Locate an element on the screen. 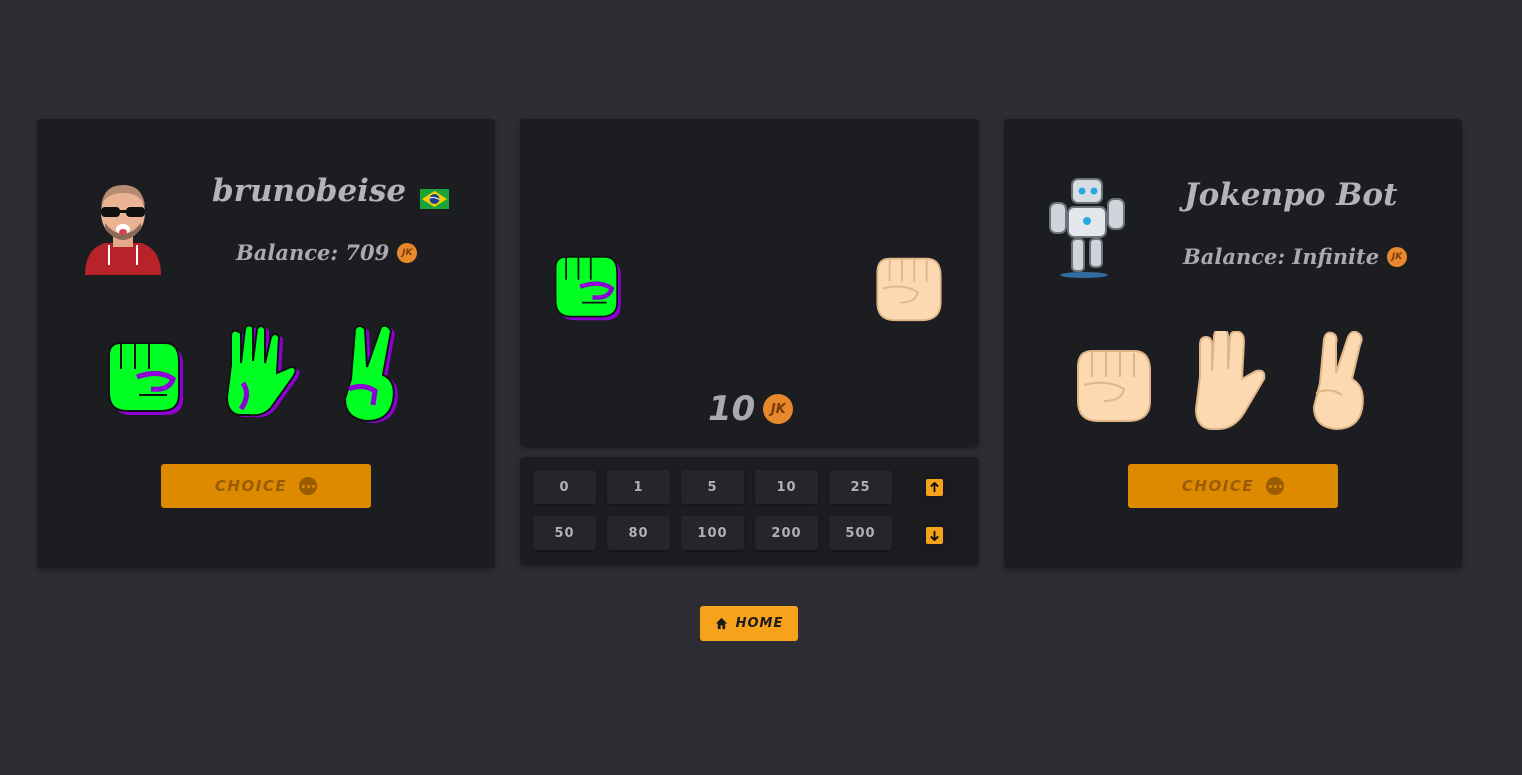  bet-option-500: 500 is located at coordinates (860, 533).